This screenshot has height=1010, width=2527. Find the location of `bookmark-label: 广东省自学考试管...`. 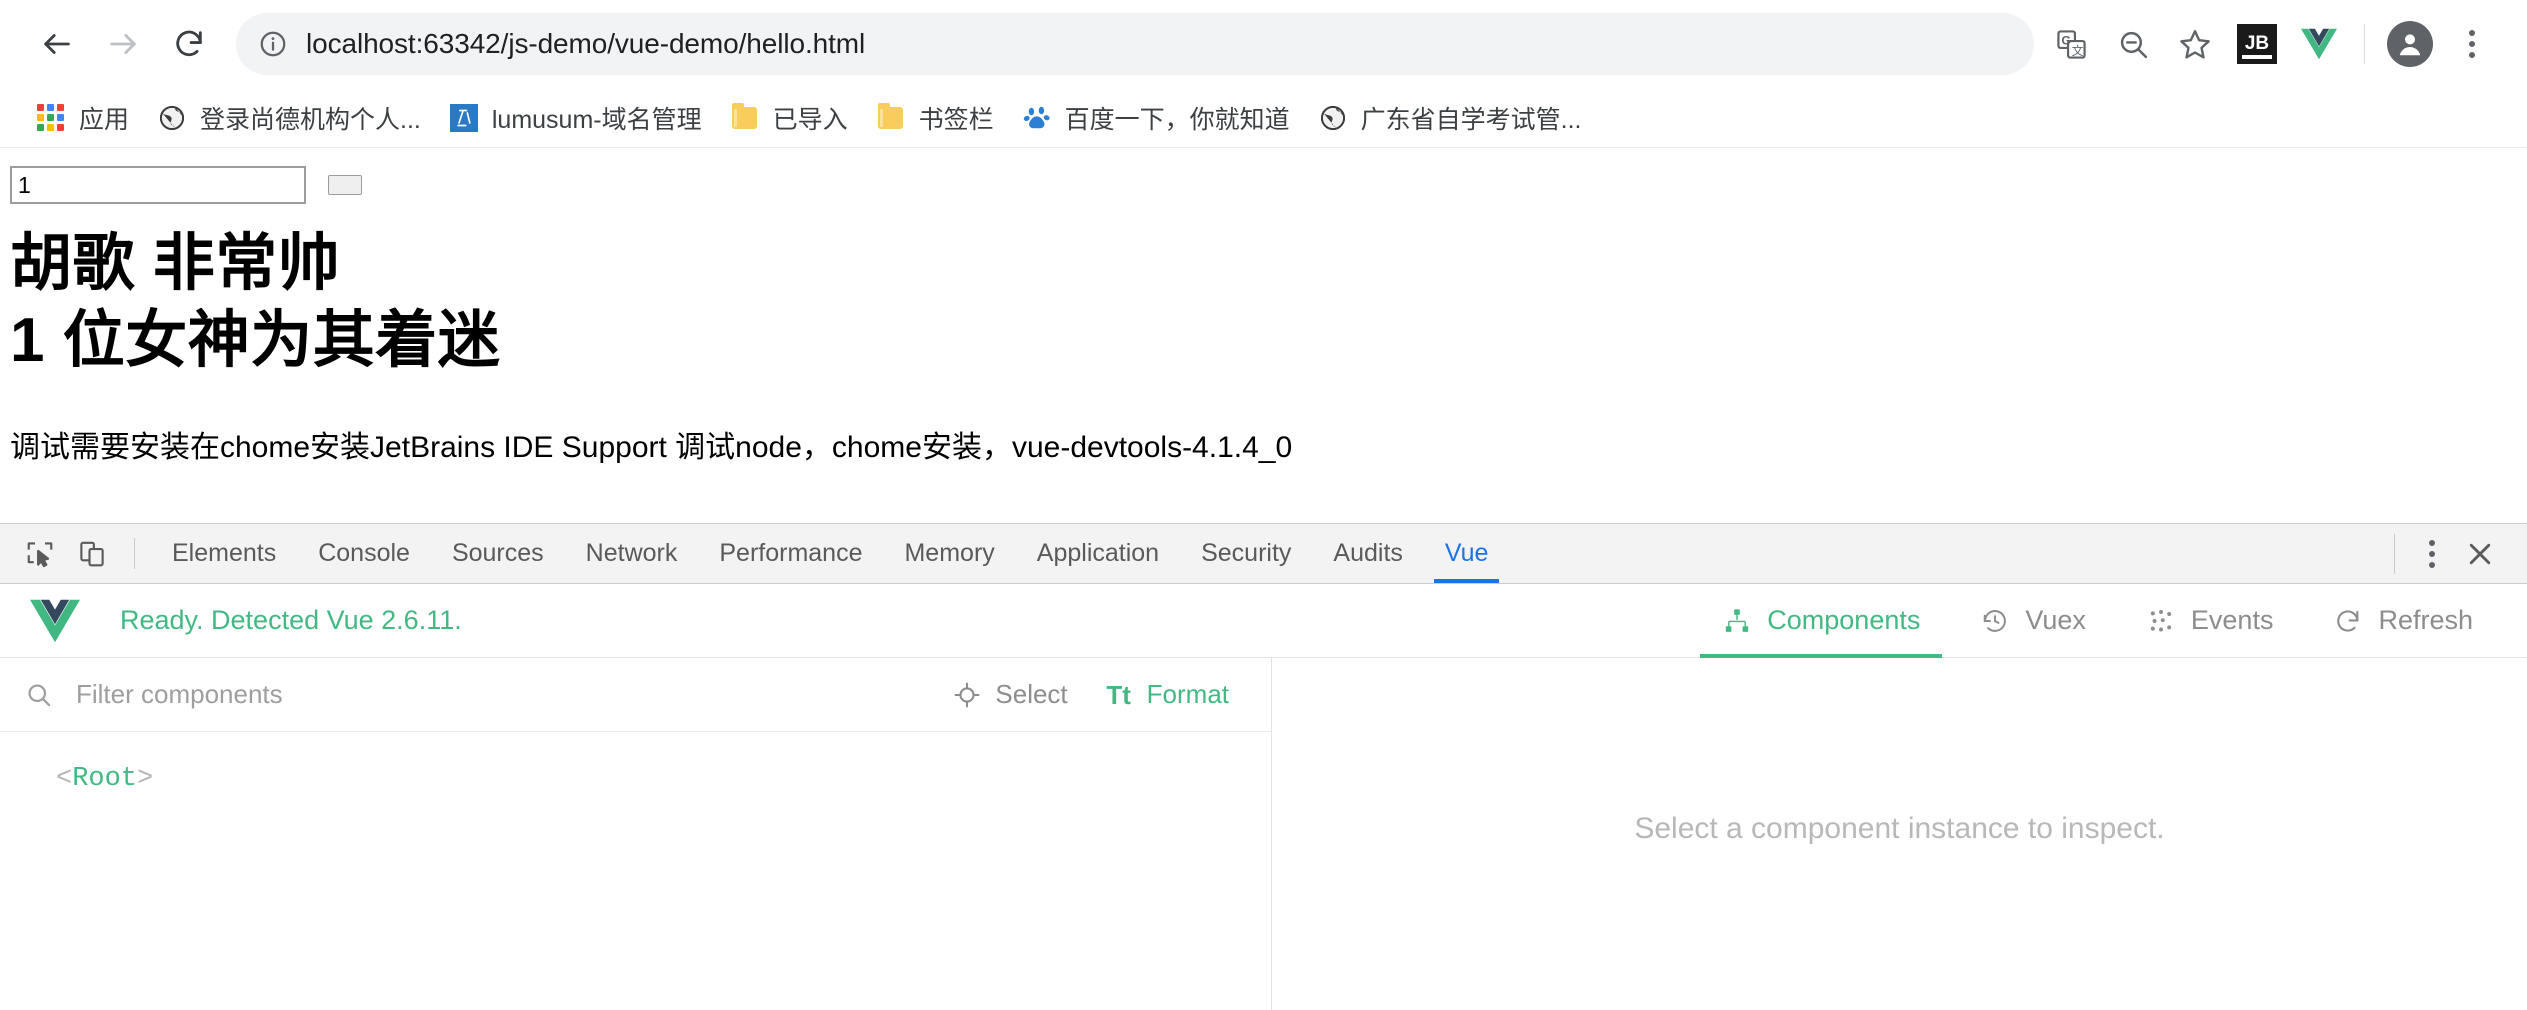

bookmark-label: 广东省自学考试管... is located at coordinates (1471, 119).